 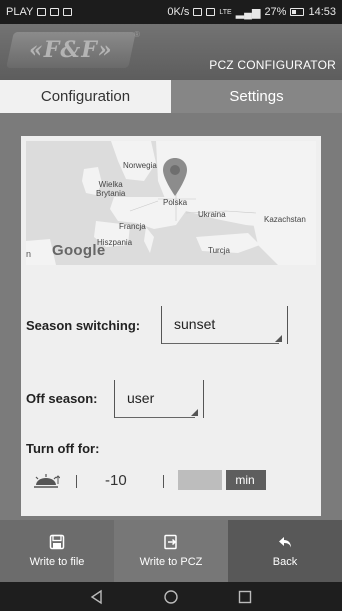 I want to click on map-label-poland: Polska, so click(x=175, y=202).